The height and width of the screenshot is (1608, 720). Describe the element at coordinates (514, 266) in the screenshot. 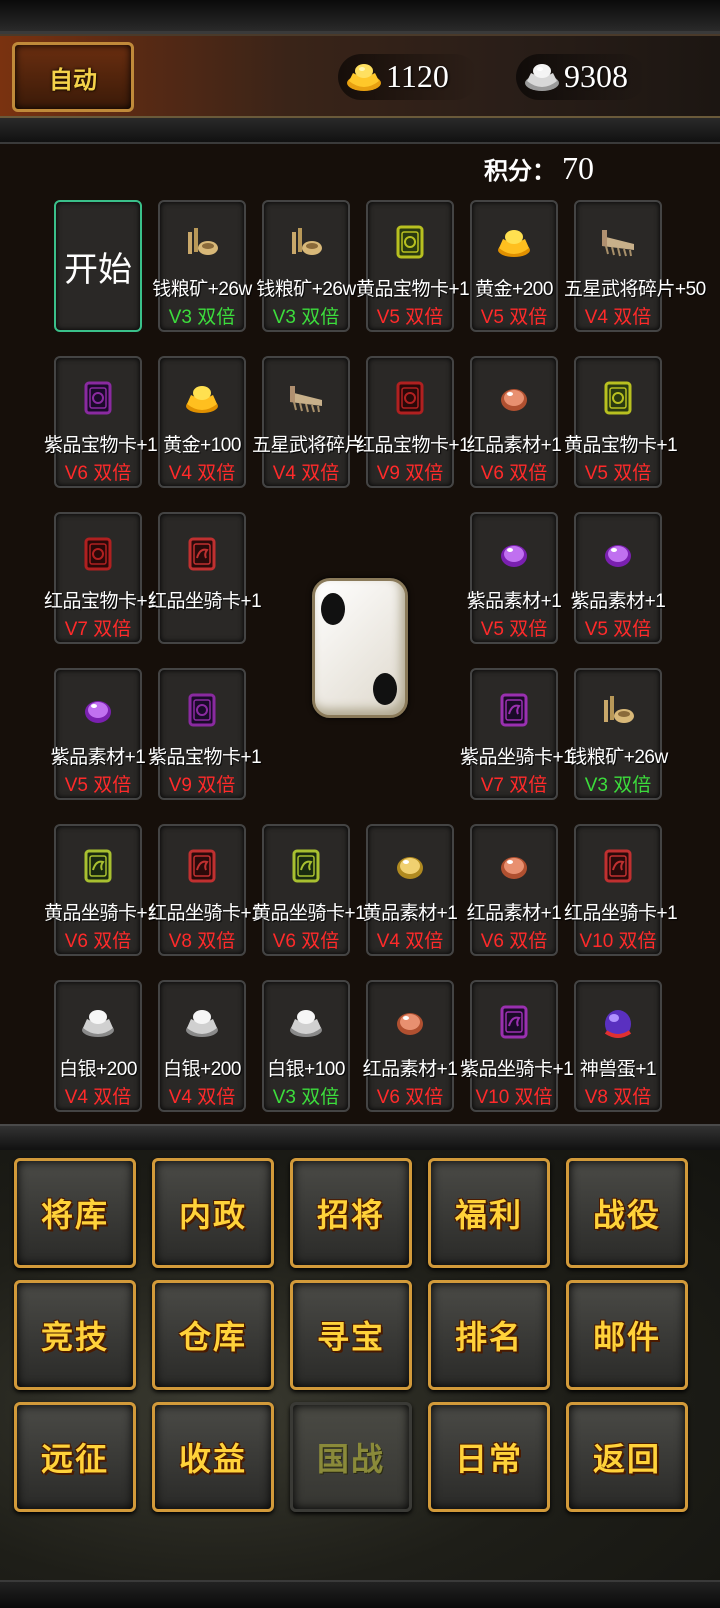

I see `reward-cell: 黄金+200 V5 双倍` at that location.